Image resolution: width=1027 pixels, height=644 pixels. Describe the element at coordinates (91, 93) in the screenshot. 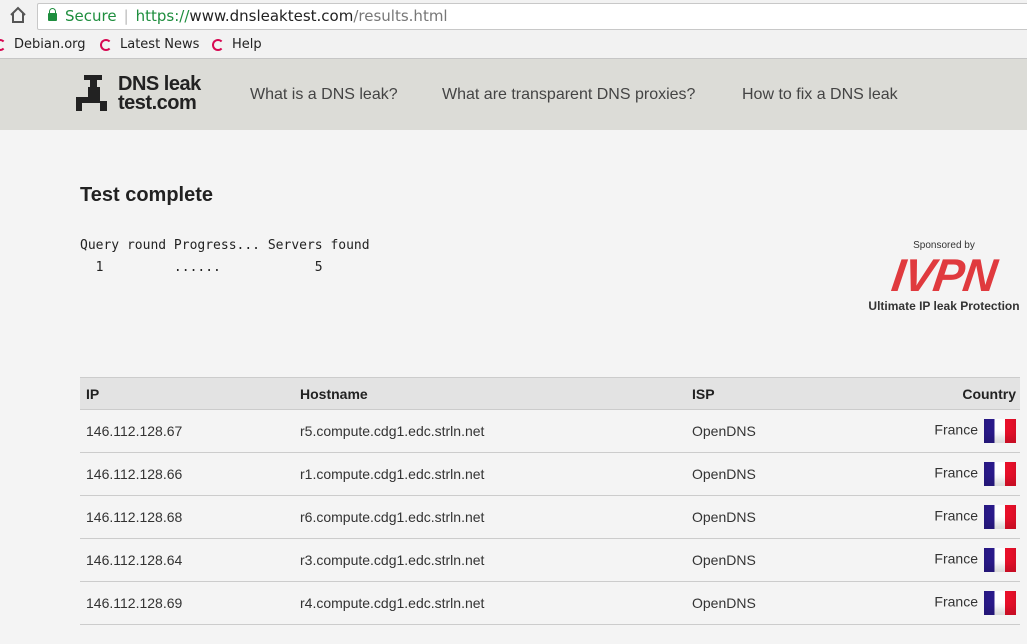

I see `tap-icon` at that location.